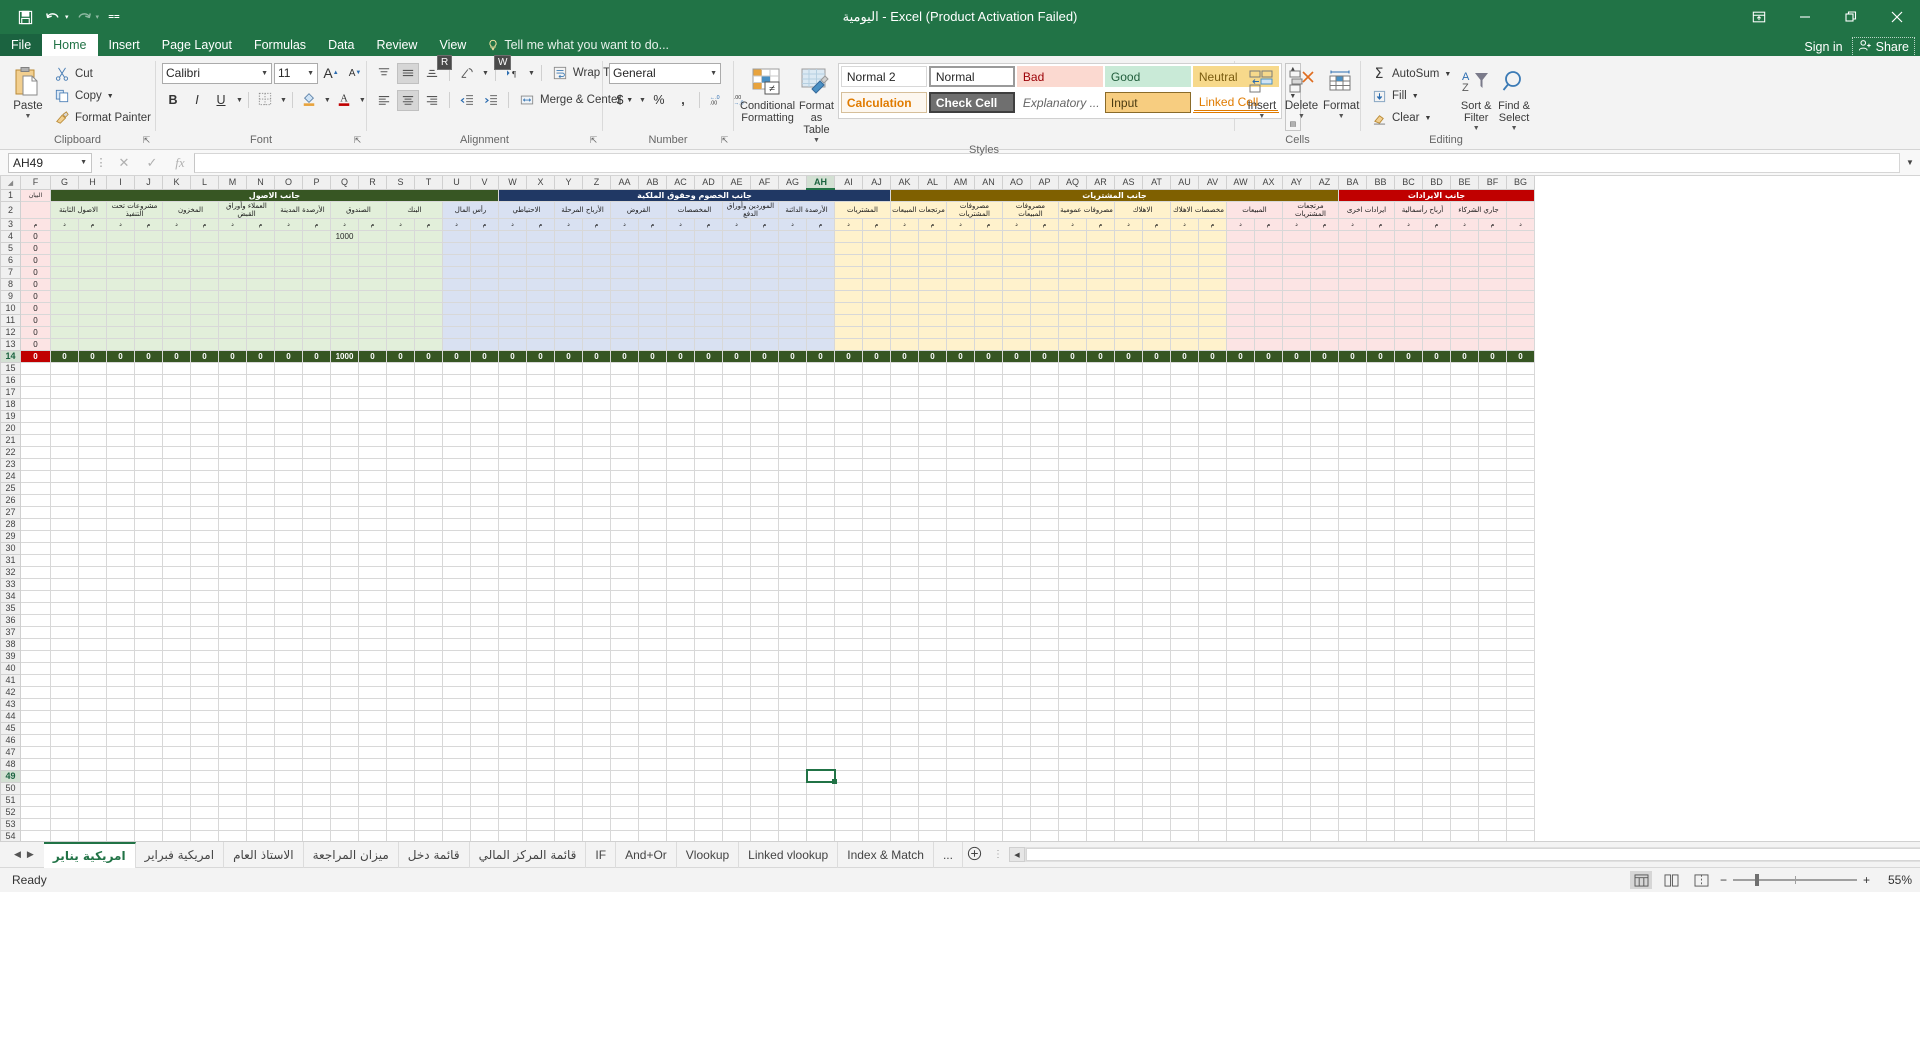 This screenshot has height=1048, width=1920. What do you see at coordinates (1436, 632) in the screenshot?
I see `cell-BD37` at bounding box center [1436, 632].